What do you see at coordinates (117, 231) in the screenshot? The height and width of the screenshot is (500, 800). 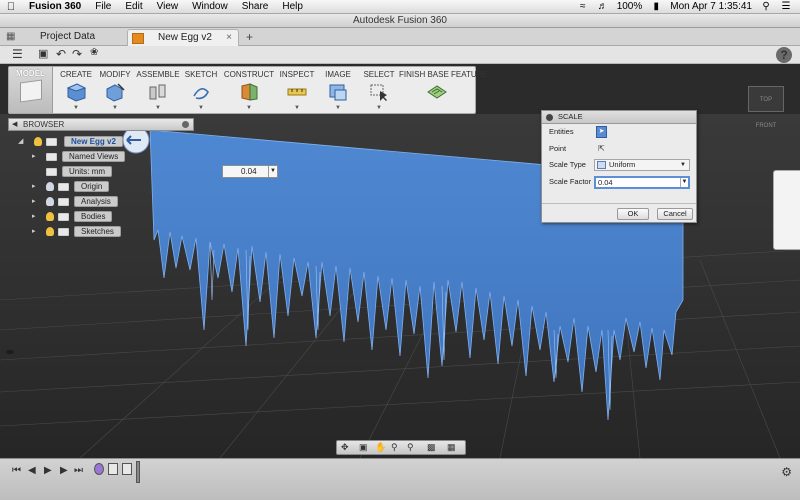 I see `tree-item-sketches: ▸ Sketches` at bounding box center [117, 231].